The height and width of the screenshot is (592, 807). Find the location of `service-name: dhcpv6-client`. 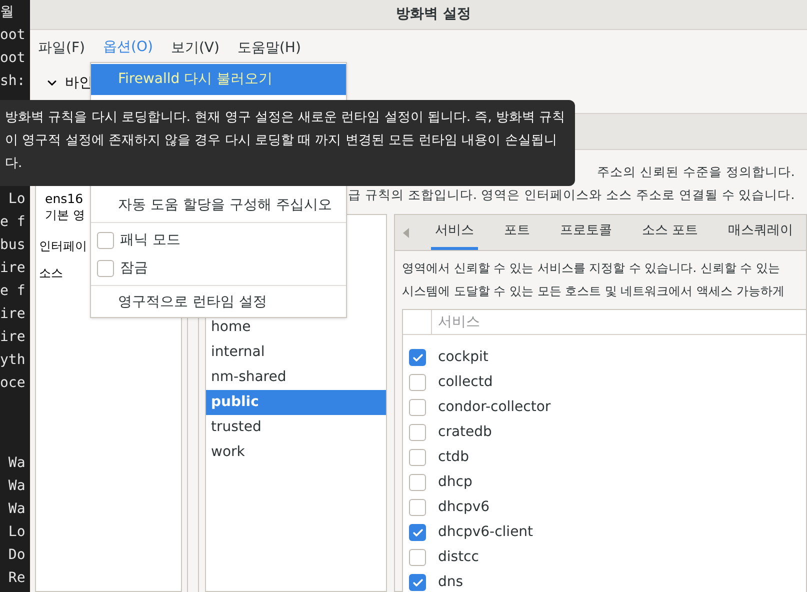

service-name: dhcpv6-client is located at coordinates (486, 532).